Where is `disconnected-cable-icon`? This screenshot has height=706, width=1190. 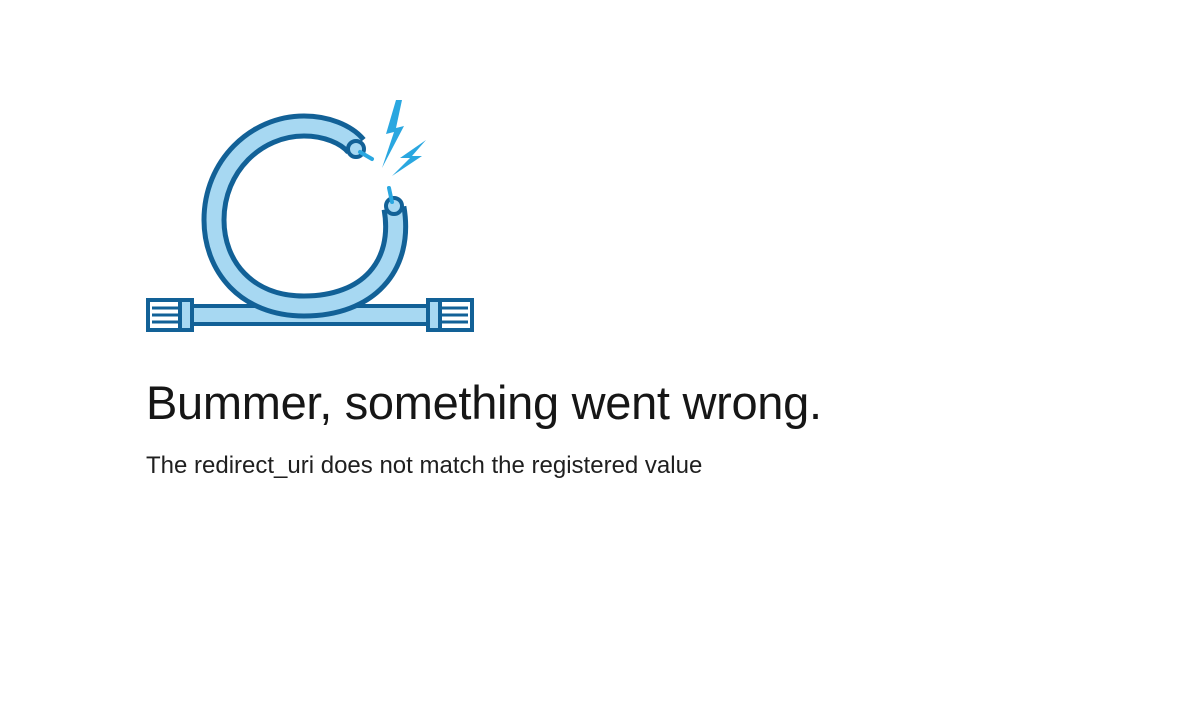 disconnected-cable-icon is located at coordinates (310, 216).